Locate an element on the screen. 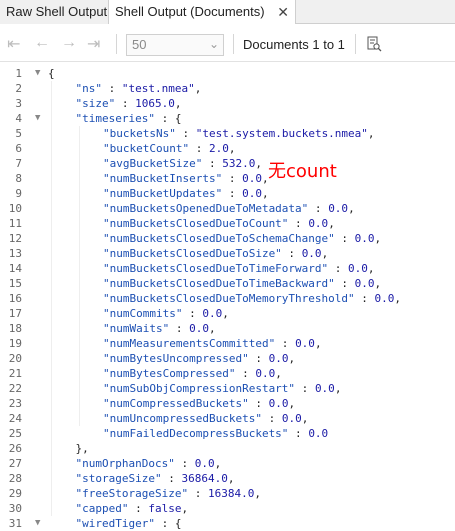 This screenshot has width=455, height=531. code-line: 3 "size" : 1065.0, is located at coordinates (227, 103).